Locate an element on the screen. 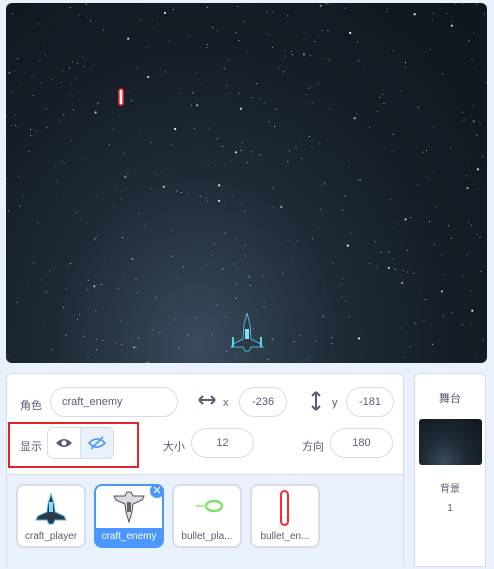 The image size is (494, 569). x-label: x is located at coordinates (226, 403).